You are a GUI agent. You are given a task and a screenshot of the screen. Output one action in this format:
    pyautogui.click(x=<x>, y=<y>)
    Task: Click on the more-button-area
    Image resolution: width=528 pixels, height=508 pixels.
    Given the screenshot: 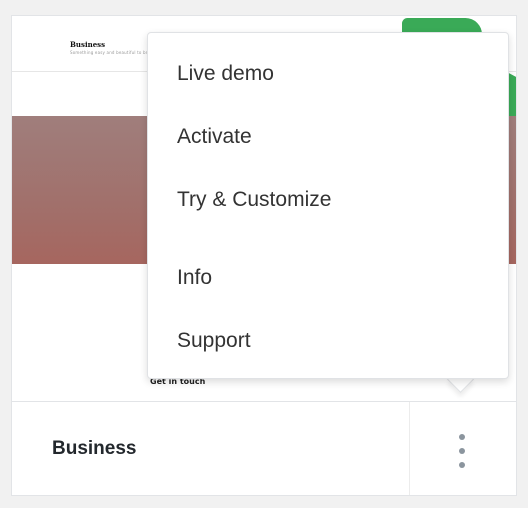 What is the action you would take?
    pyautogui.click(x=462, y=448)
    